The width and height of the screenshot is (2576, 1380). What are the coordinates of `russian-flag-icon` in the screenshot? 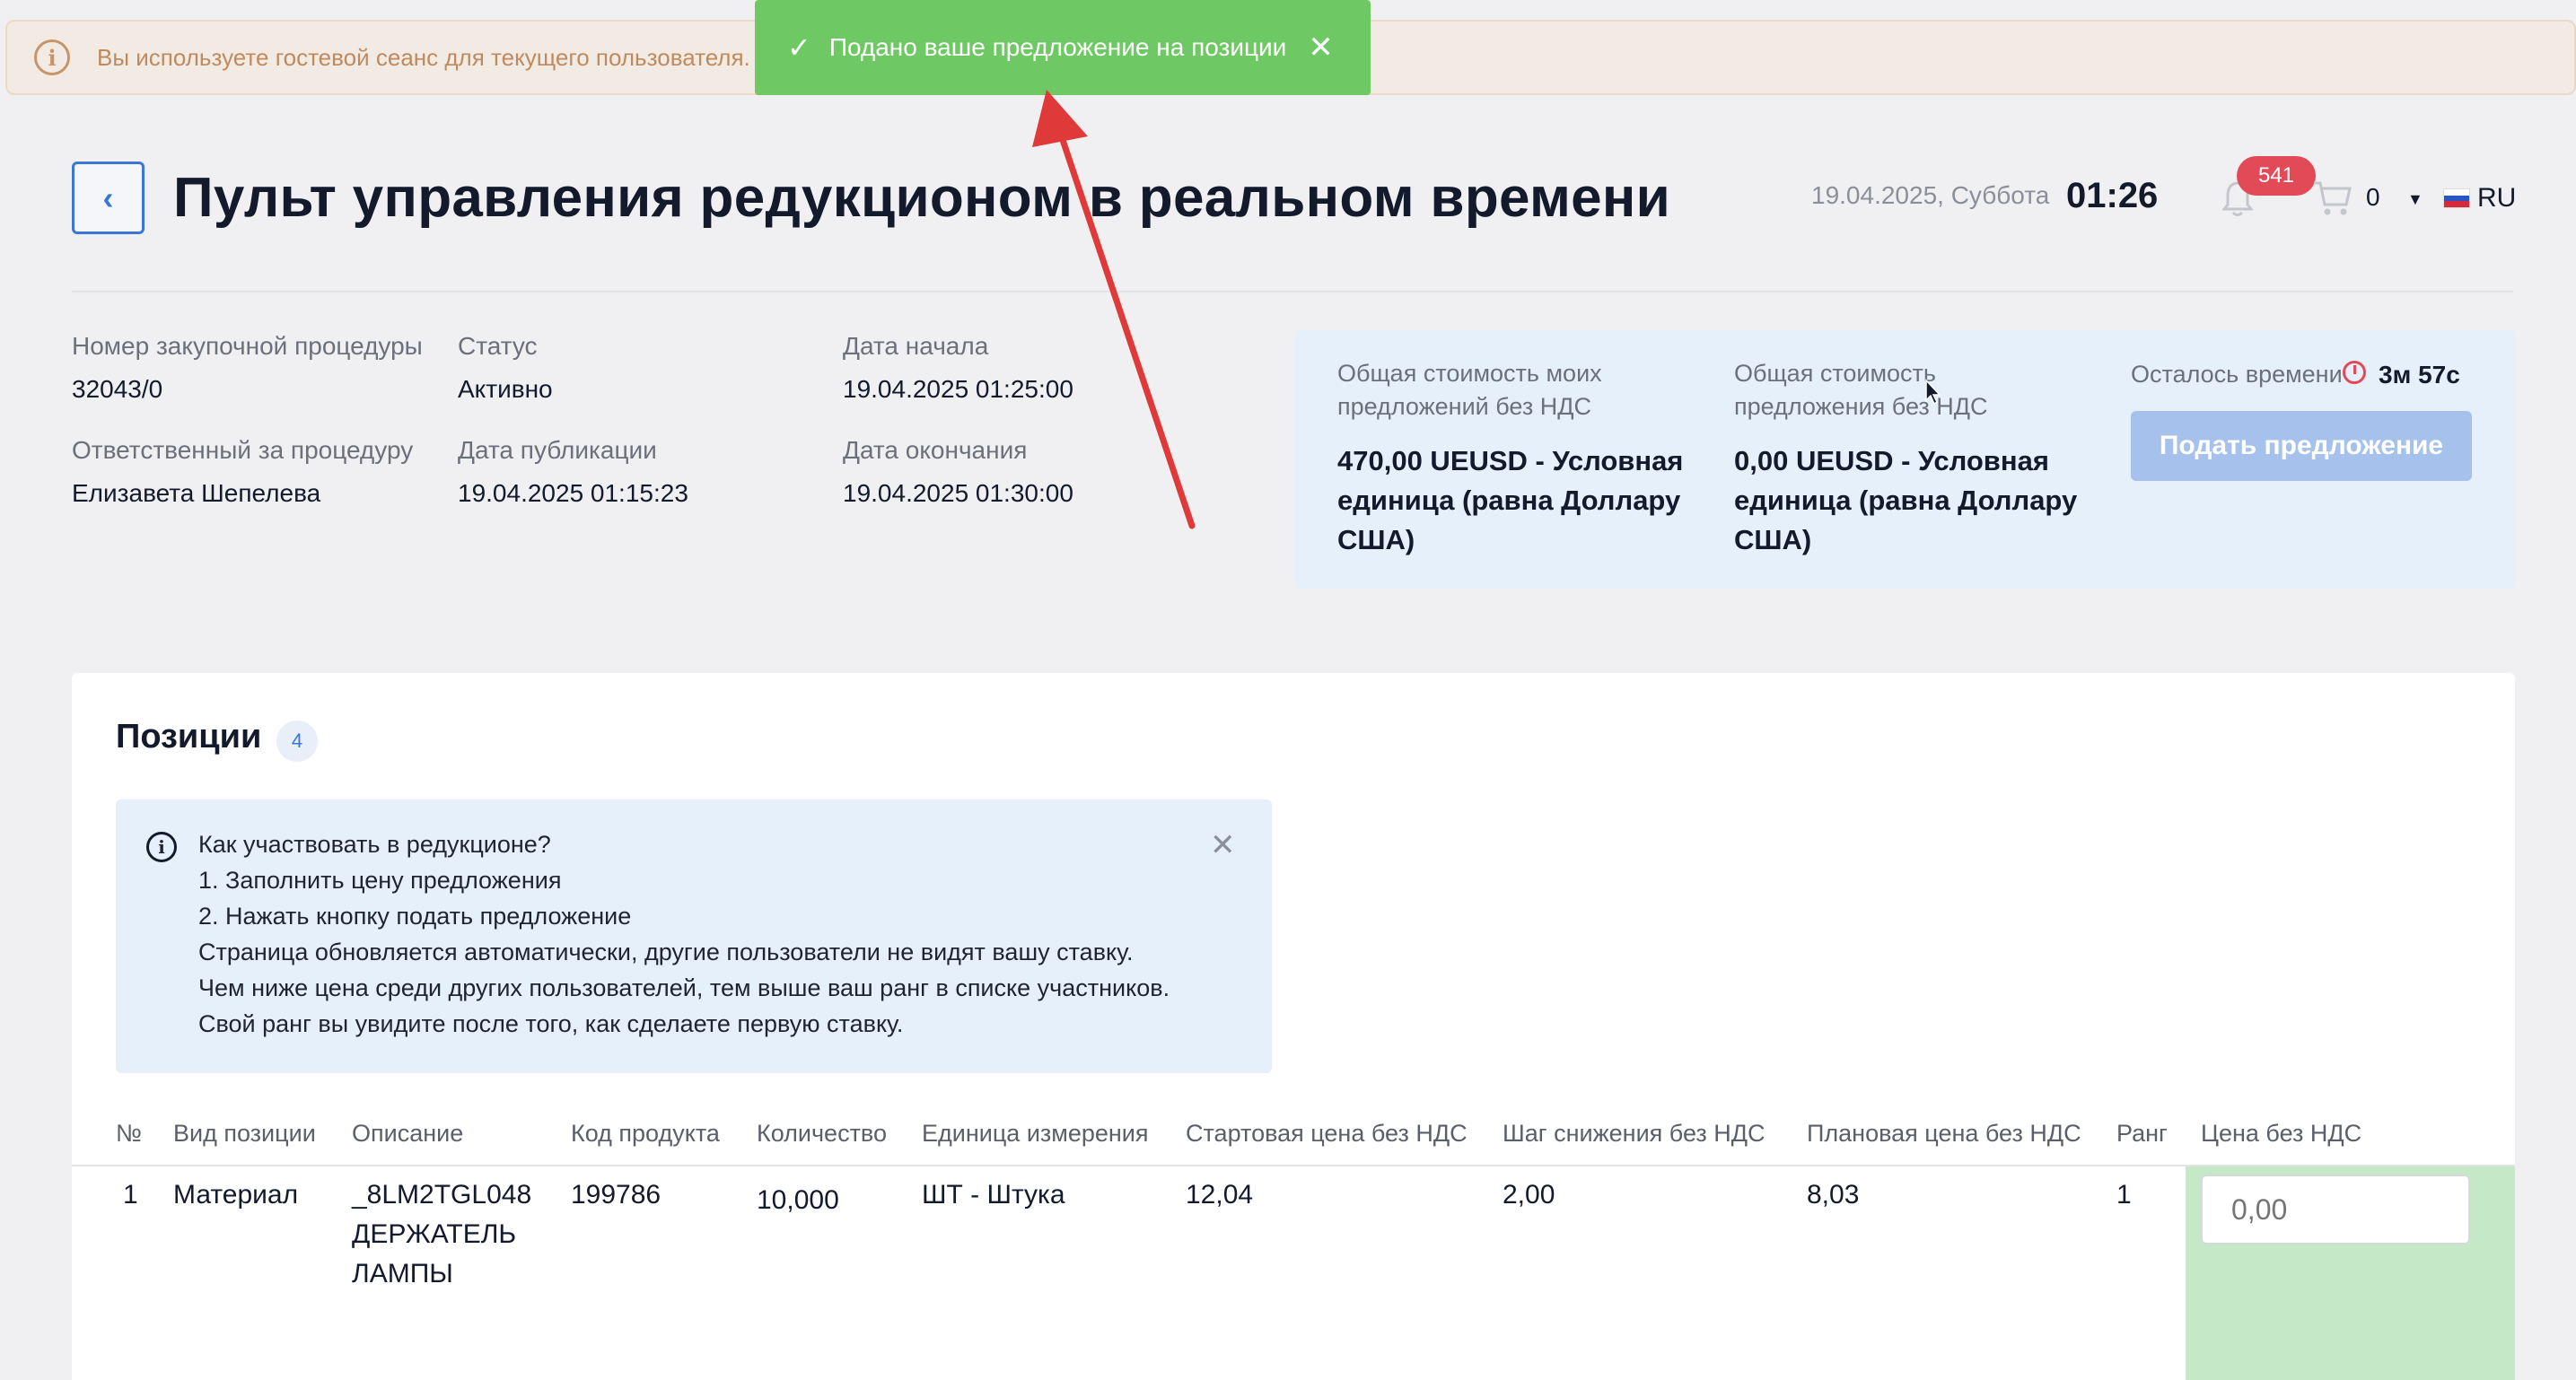 It's located at (2456, 198).